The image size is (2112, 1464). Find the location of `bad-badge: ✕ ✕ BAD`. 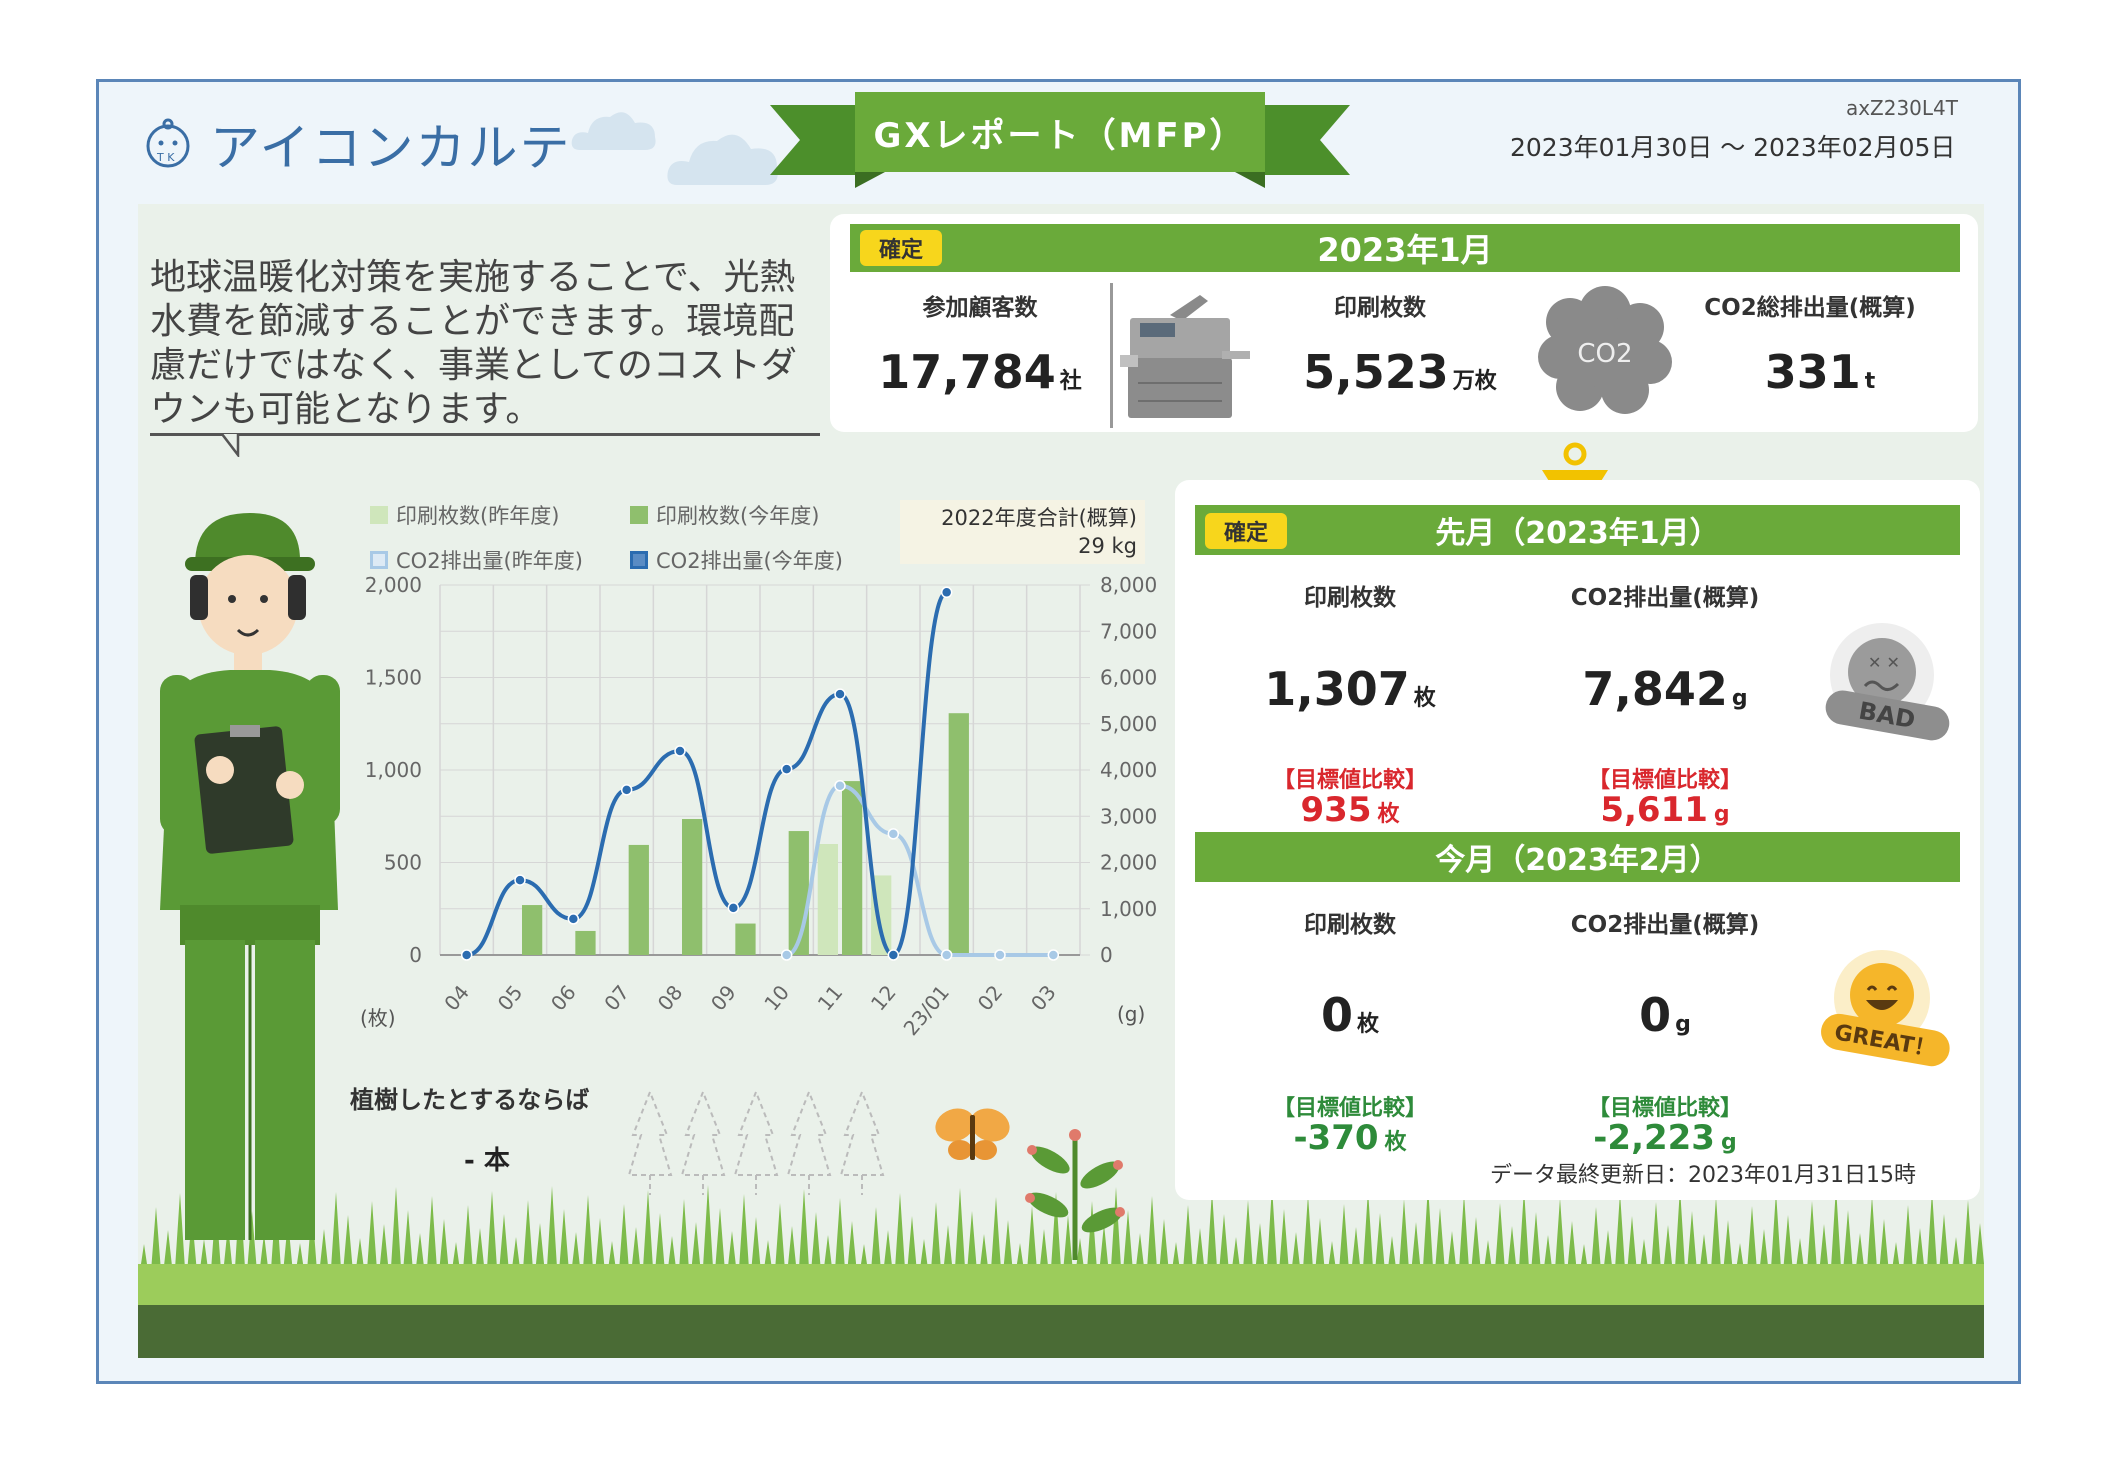

bad-badge: ✕ ✕ BAD is located at coordinates (1887, 682).